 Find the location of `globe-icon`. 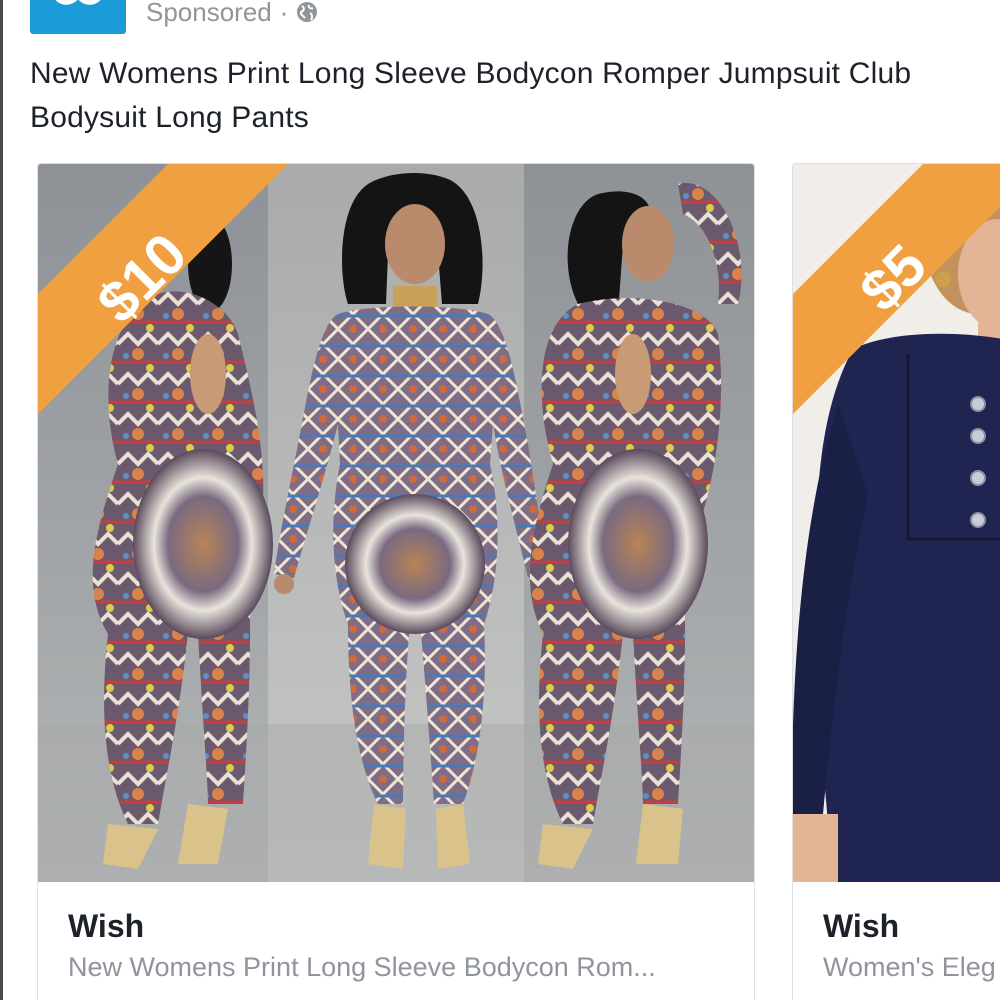

globe-icon is located at coordinates (307, 12).